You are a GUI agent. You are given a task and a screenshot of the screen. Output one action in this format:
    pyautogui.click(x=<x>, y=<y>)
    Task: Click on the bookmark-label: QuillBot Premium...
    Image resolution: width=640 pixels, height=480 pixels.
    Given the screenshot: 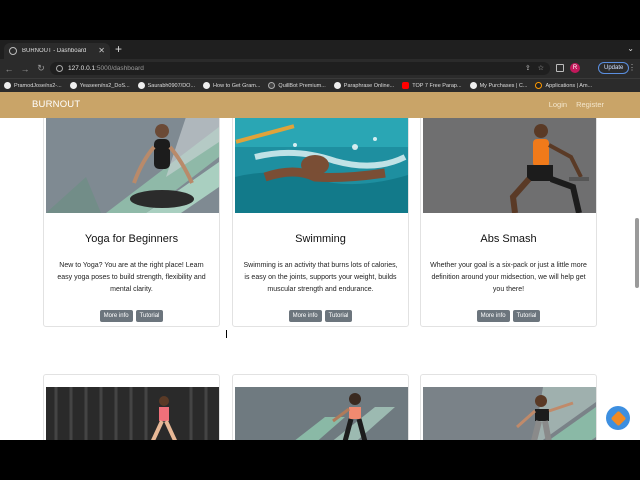 What is the action you would take?
    pyautogui.click(x=302, y=85)
    